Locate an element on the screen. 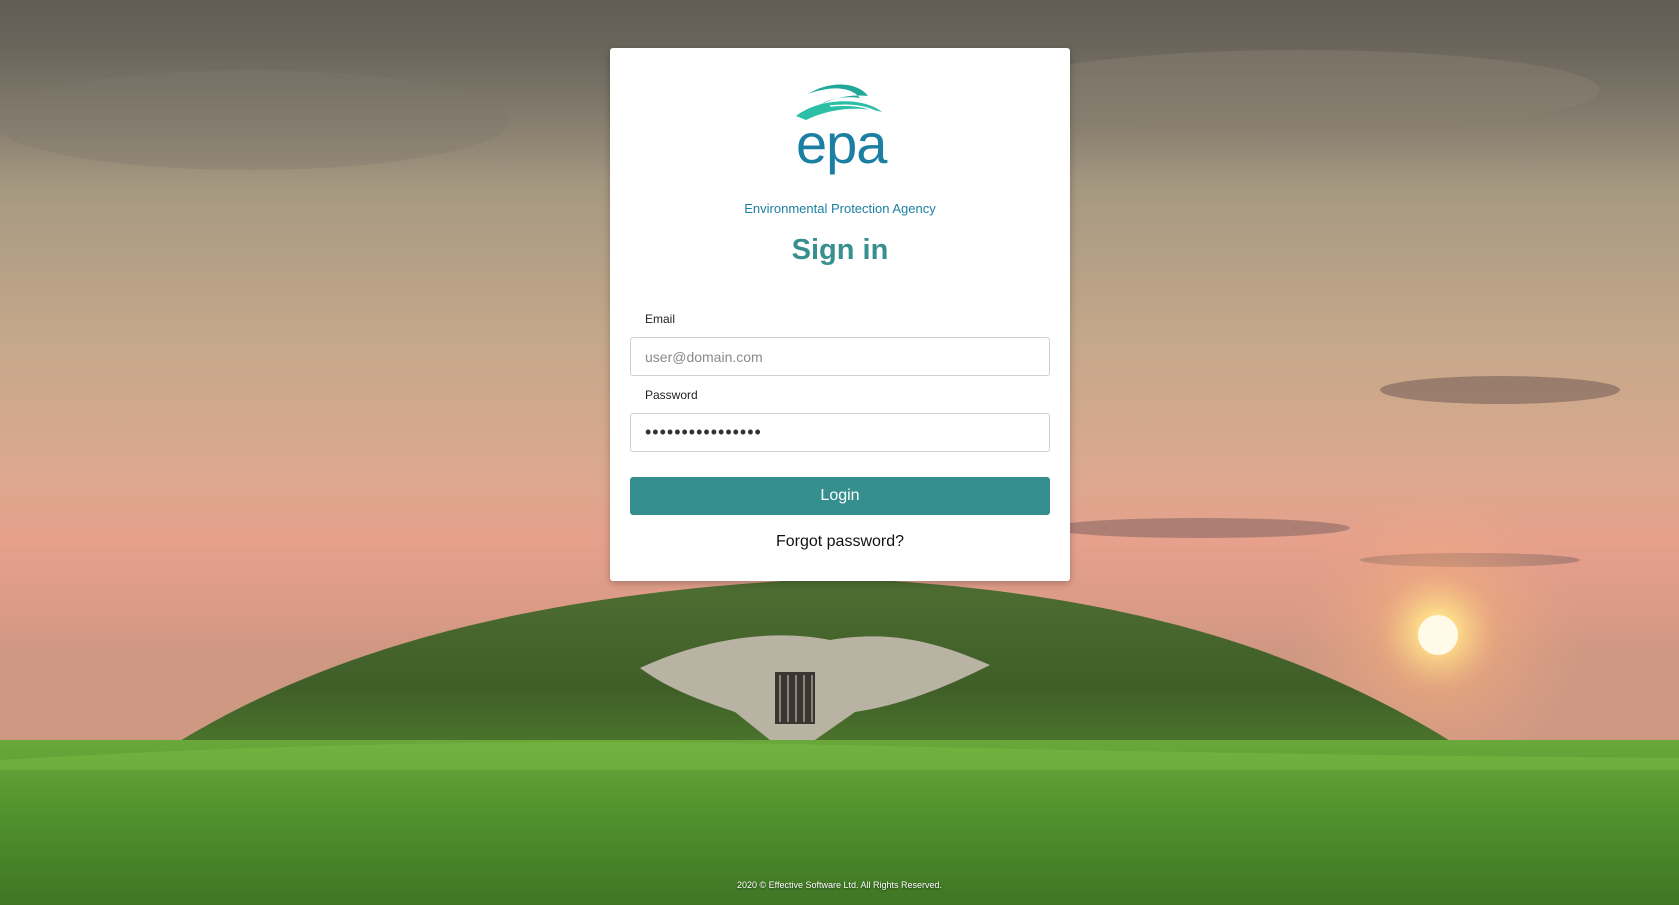 The height and width of the screenshot is (905, 1679). password-label: Password is located at coordinates (671, 395).